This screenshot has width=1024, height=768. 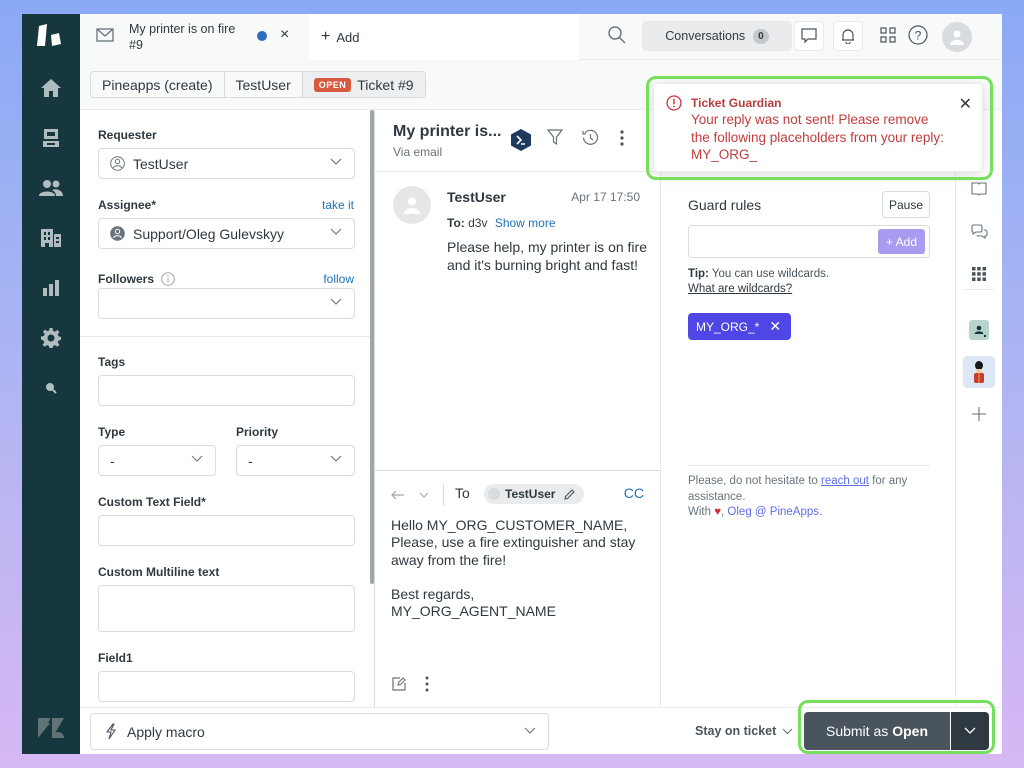 I want to click on status-badge: OPEN, so click(x=332, y=84).